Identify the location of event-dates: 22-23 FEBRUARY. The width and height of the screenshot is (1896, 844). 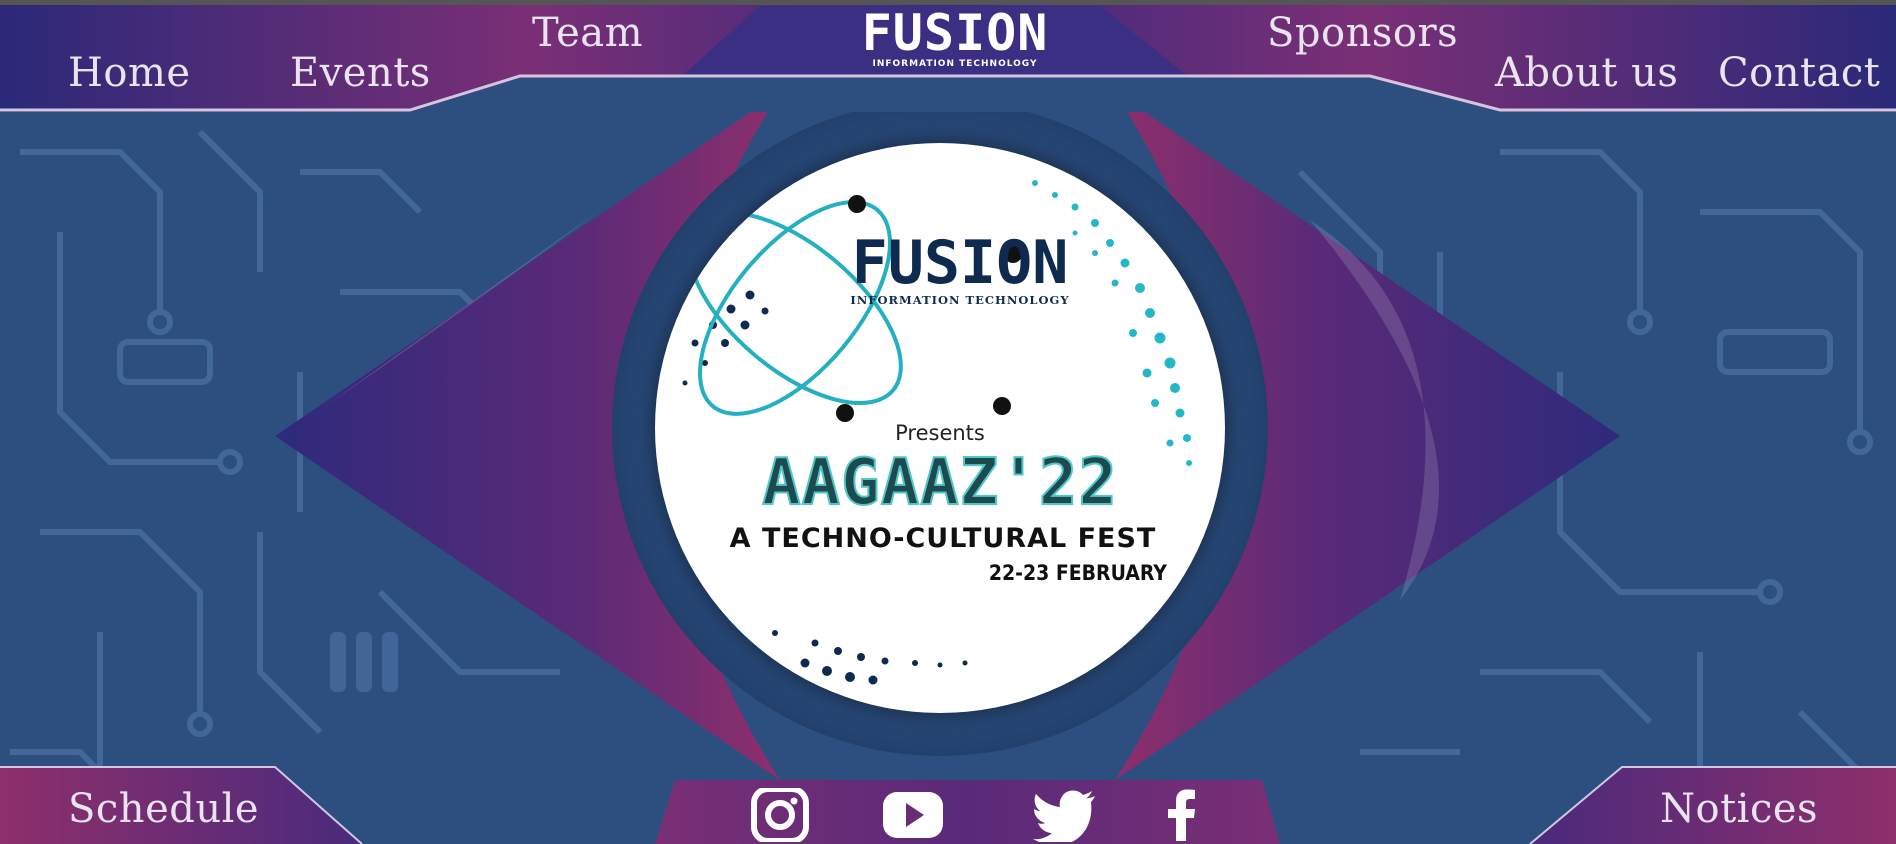
(1077, 573).